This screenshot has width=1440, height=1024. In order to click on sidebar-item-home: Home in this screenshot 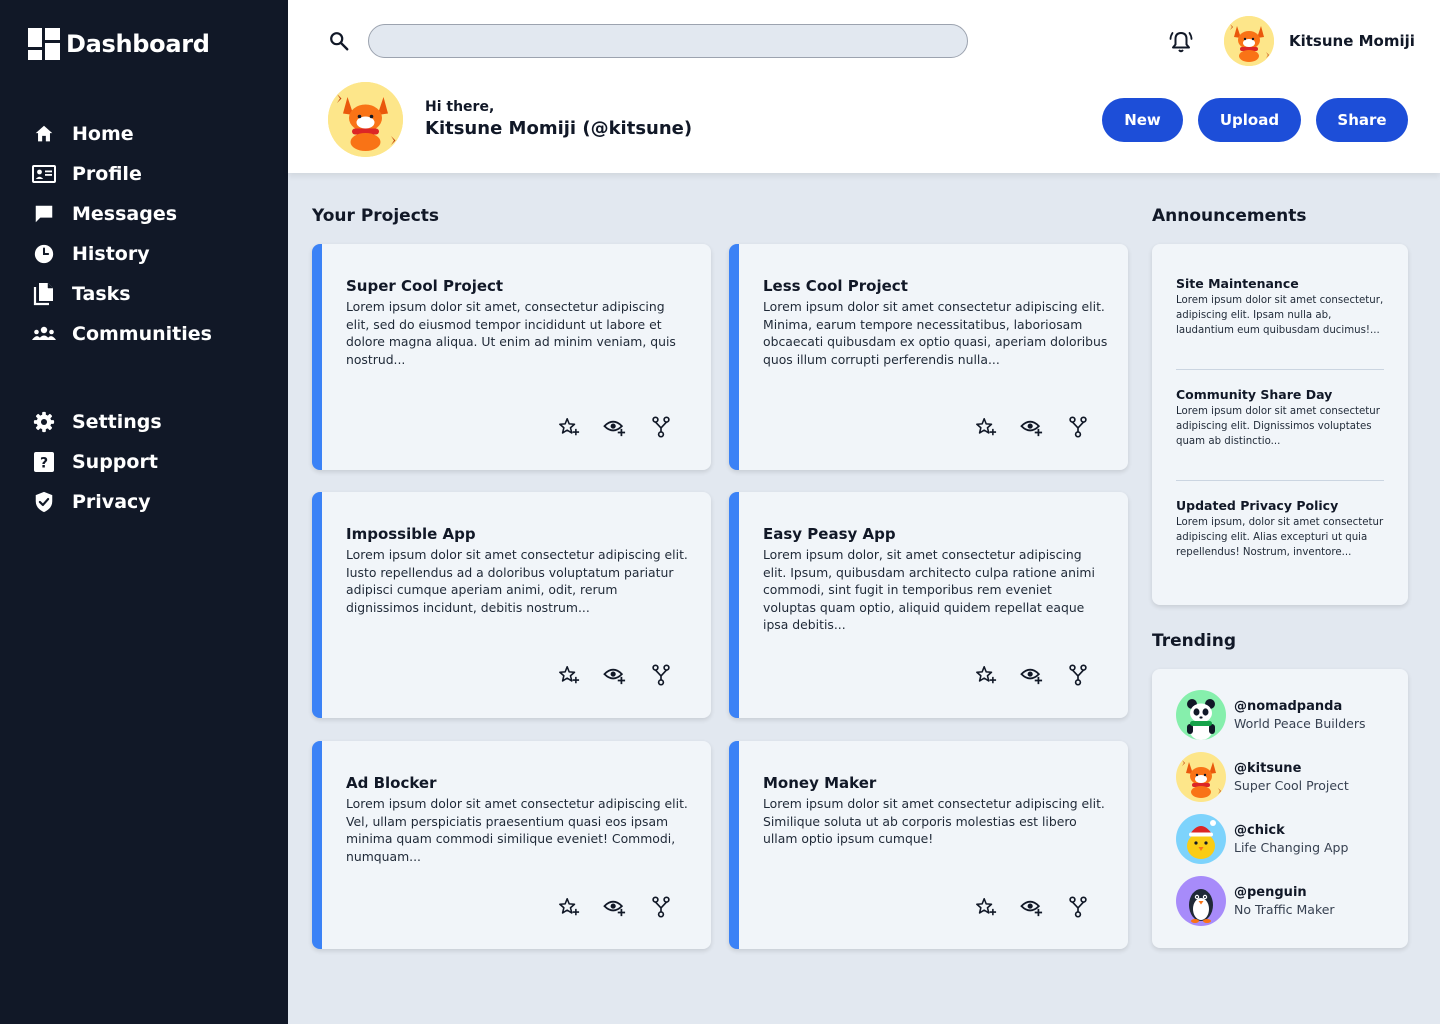, I will do `click(122, 134)`.